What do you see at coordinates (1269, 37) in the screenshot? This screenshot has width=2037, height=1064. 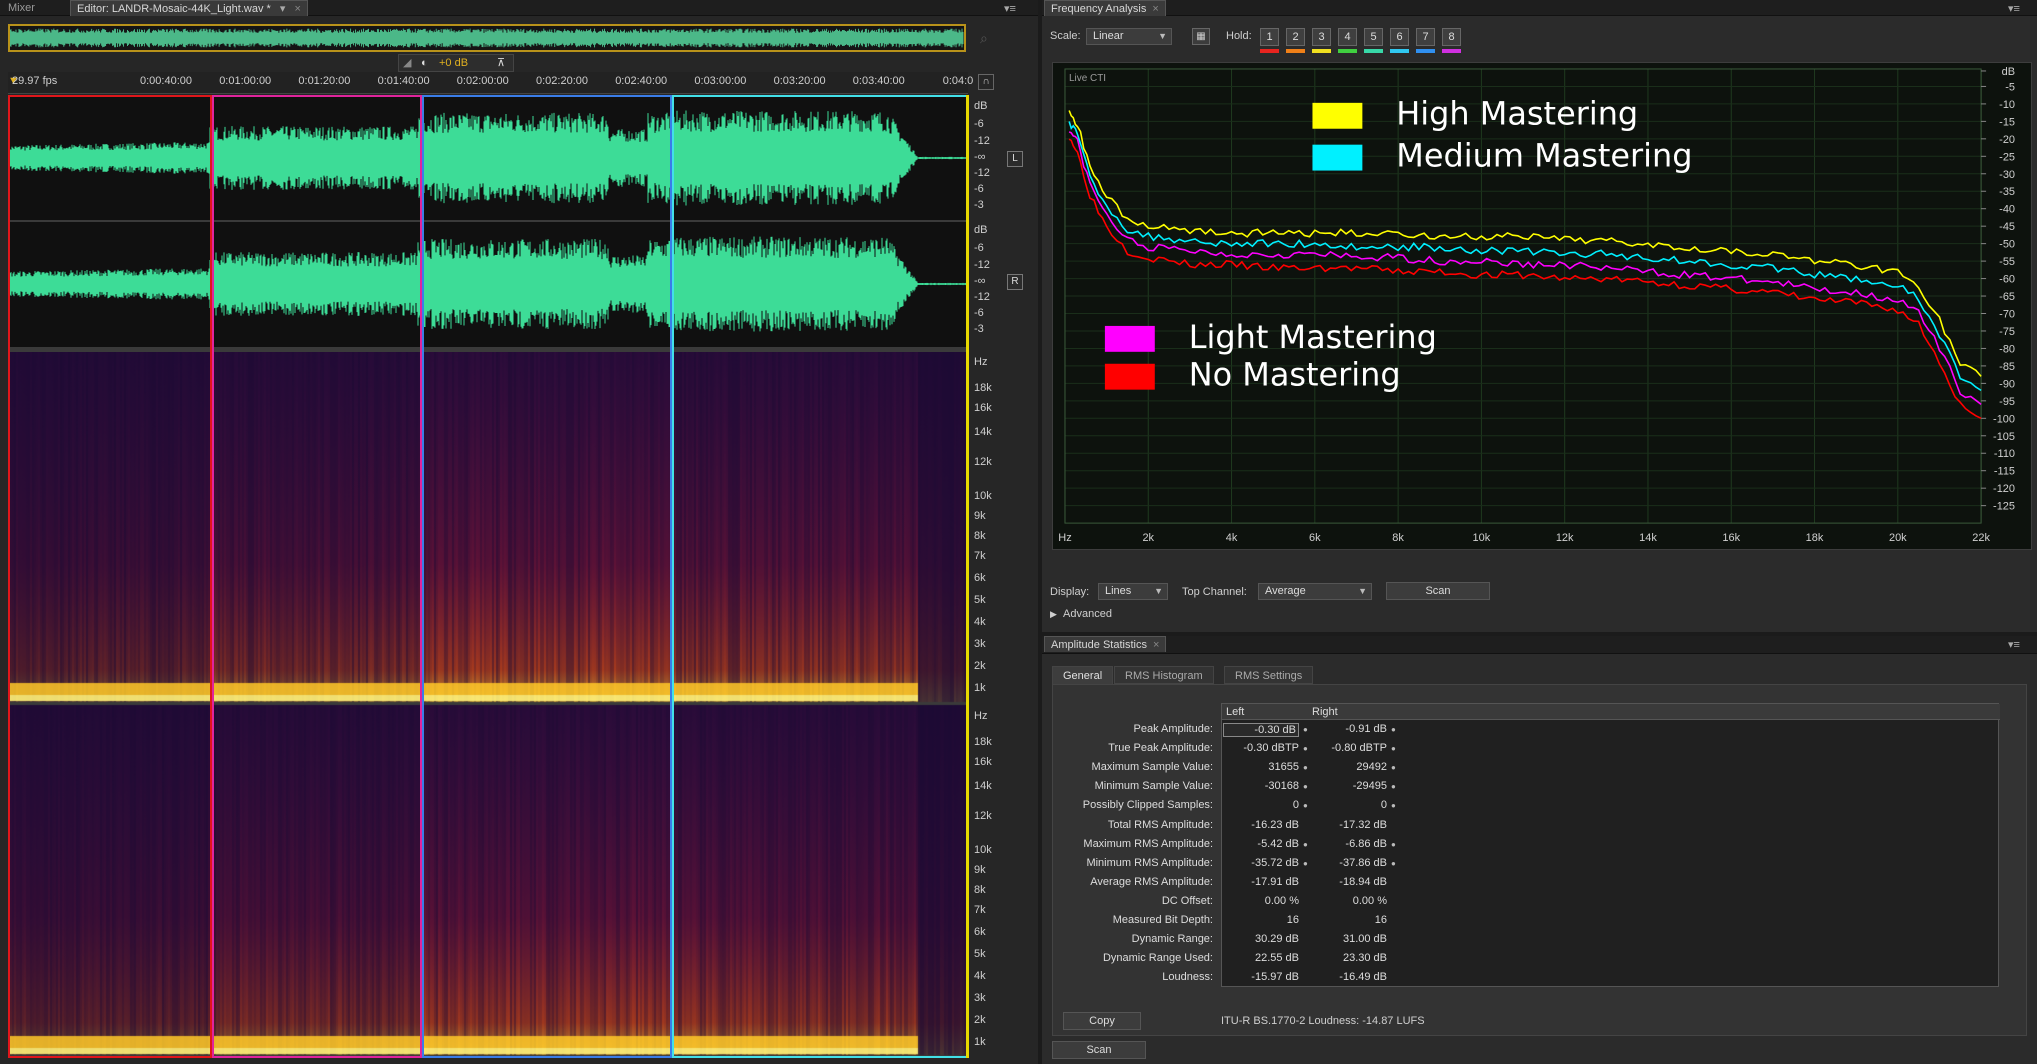 I see `hold-button-1: 1` at bounding box center [1269, 37].